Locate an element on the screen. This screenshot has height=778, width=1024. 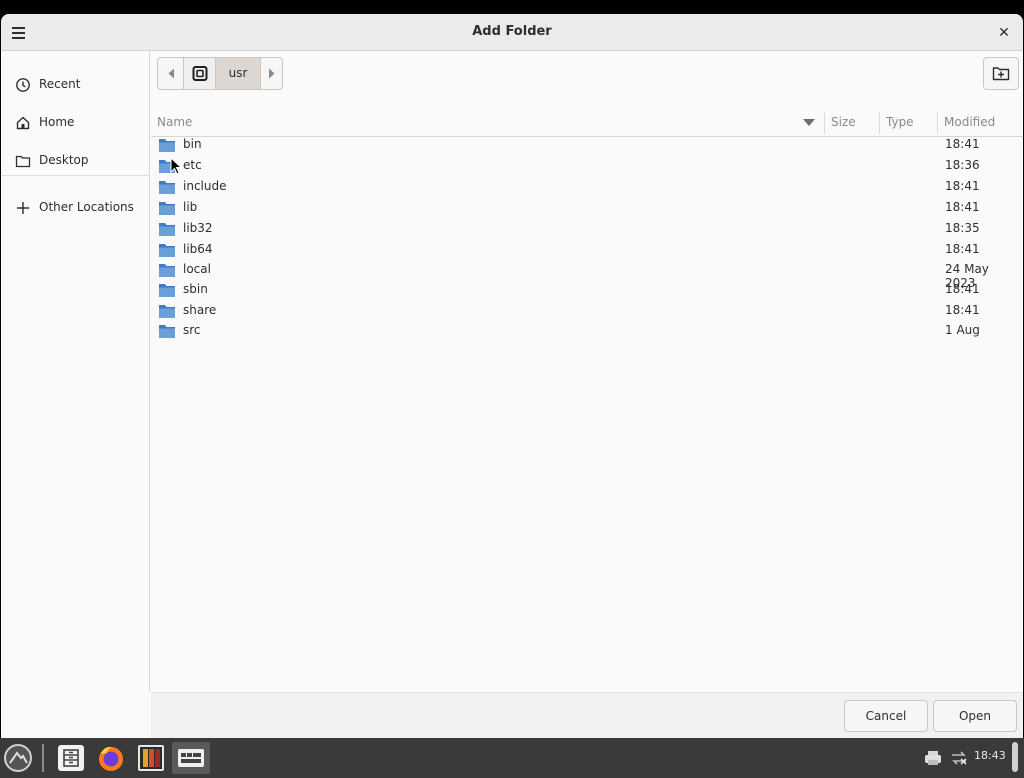
file-modified: 18:35 is located at coordinates (962, 228).